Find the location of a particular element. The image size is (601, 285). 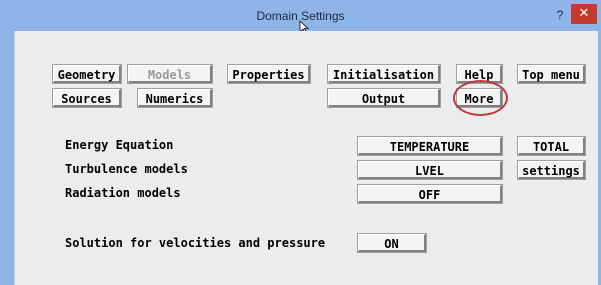

properties-button: Properties is located at coordinates (269, 74).